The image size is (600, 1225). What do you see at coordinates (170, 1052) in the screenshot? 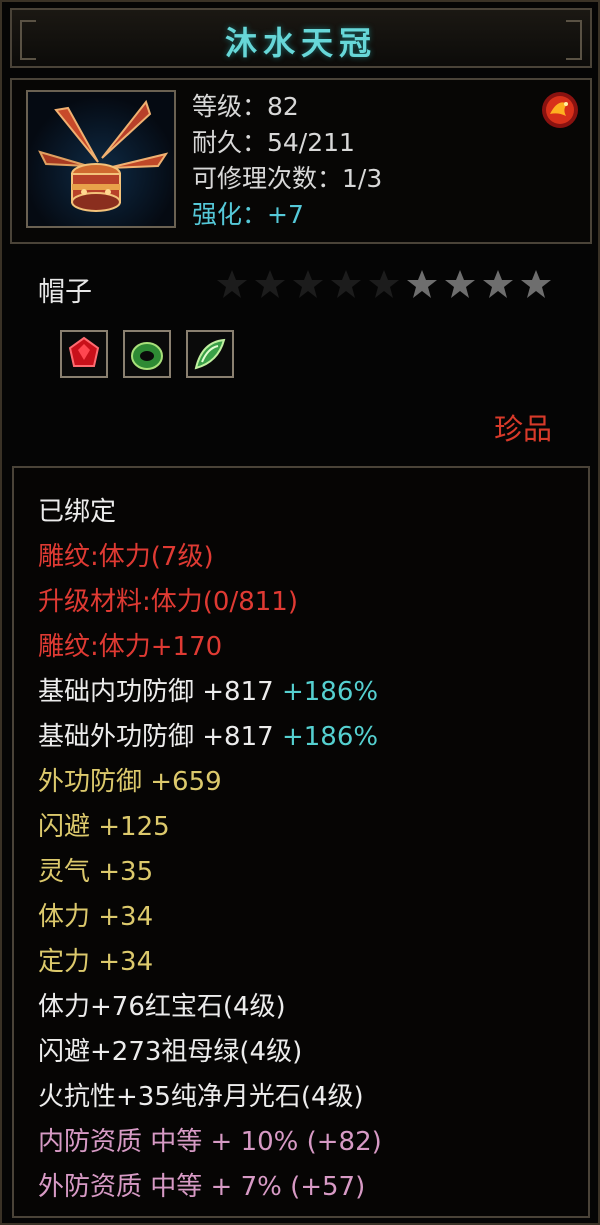
I see `gem-bonus-line-2: 闪避+273祖母绿(4级)` at bounding box center [170, 1052].